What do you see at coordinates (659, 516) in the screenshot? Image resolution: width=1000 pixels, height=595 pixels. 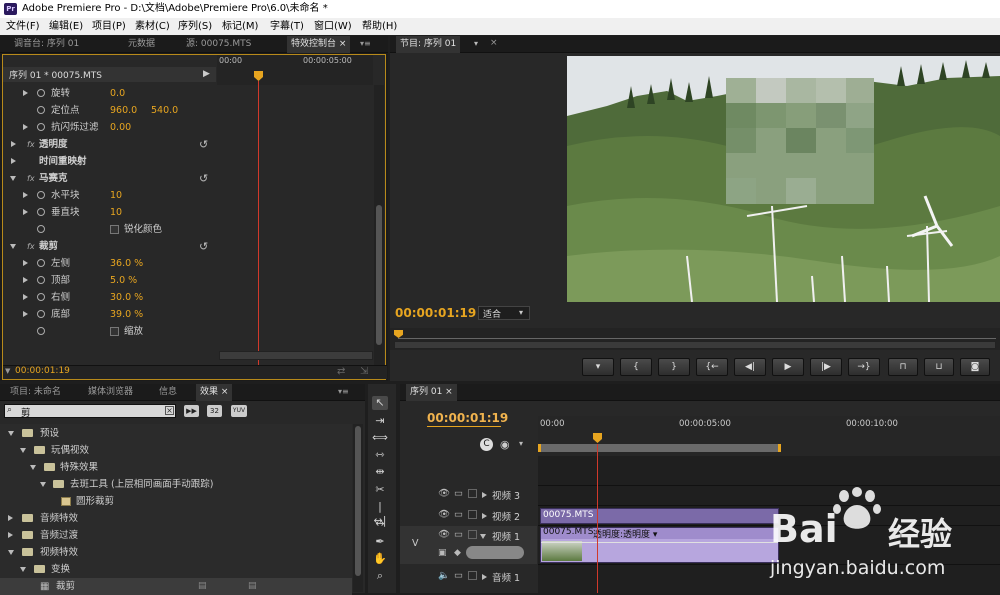 I see `clip-video-2: 00075.MTS` at bounding box center [659, 516].